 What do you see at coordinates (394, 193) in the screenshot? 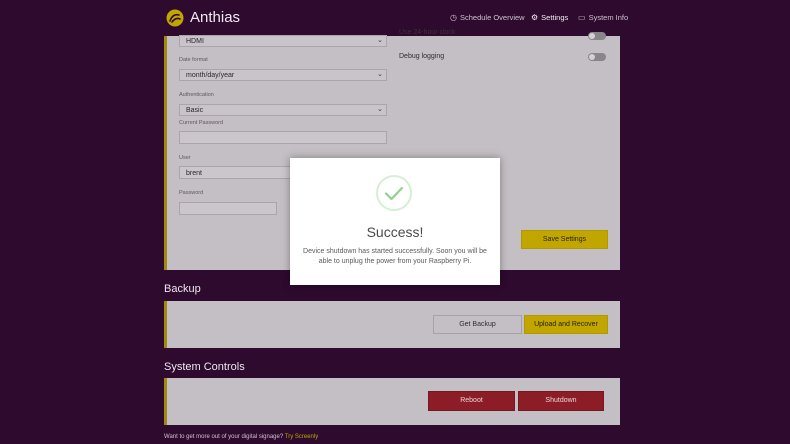
I see `success-check-icon` at bounding box center [394, 193].